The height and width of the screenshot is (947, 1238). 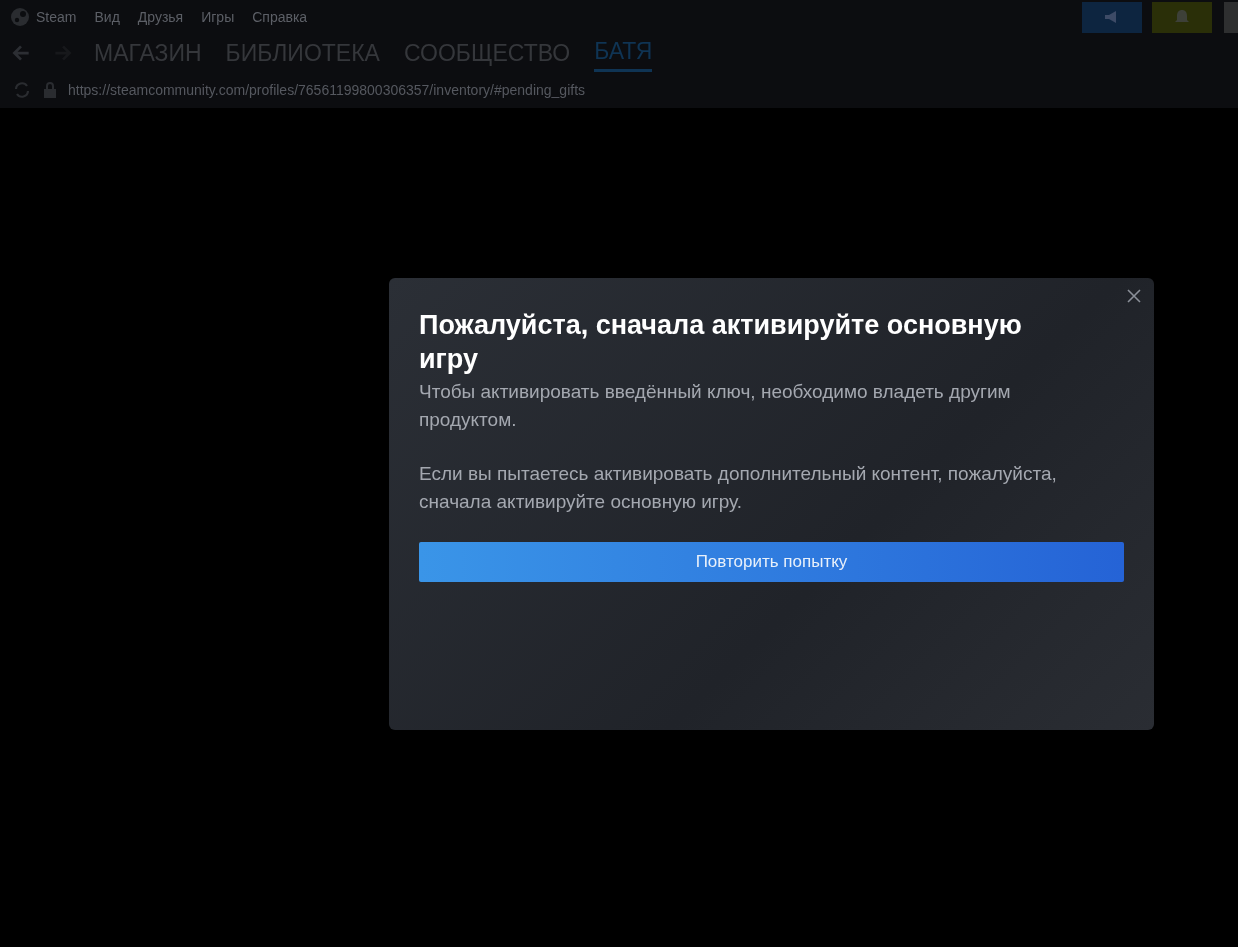 I want to click on menu-item: Справка, so click(x=280, y=17).